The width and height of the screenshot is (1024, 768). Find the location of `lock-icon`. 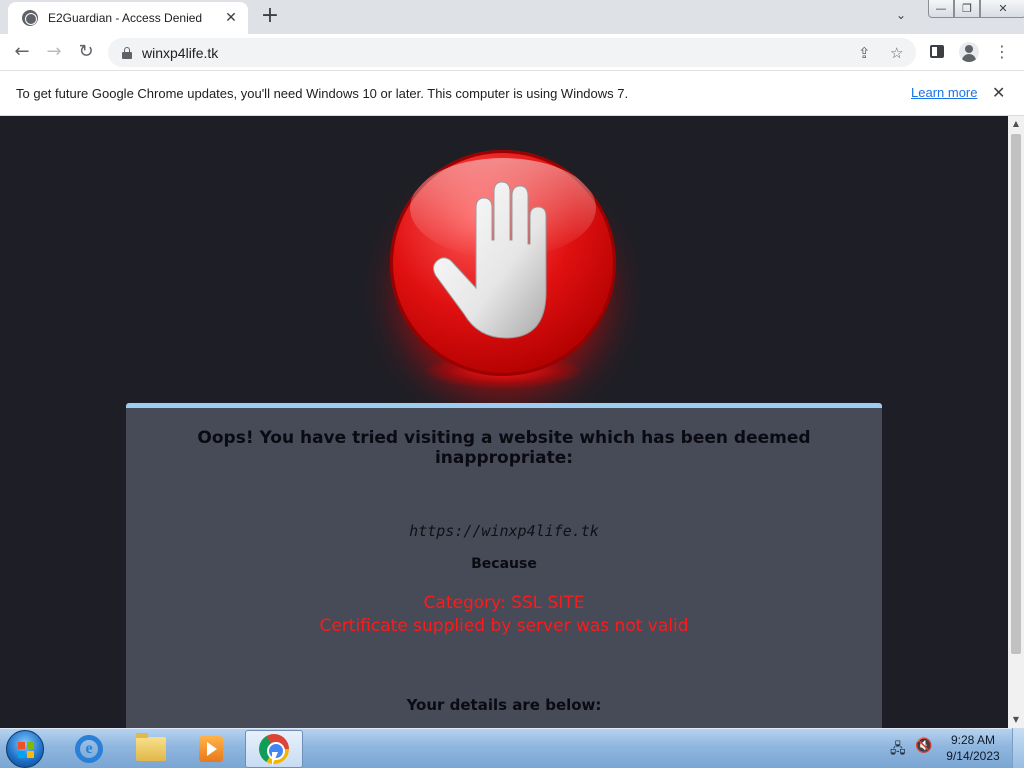

lock-icon is located at coordinates (127, 52).